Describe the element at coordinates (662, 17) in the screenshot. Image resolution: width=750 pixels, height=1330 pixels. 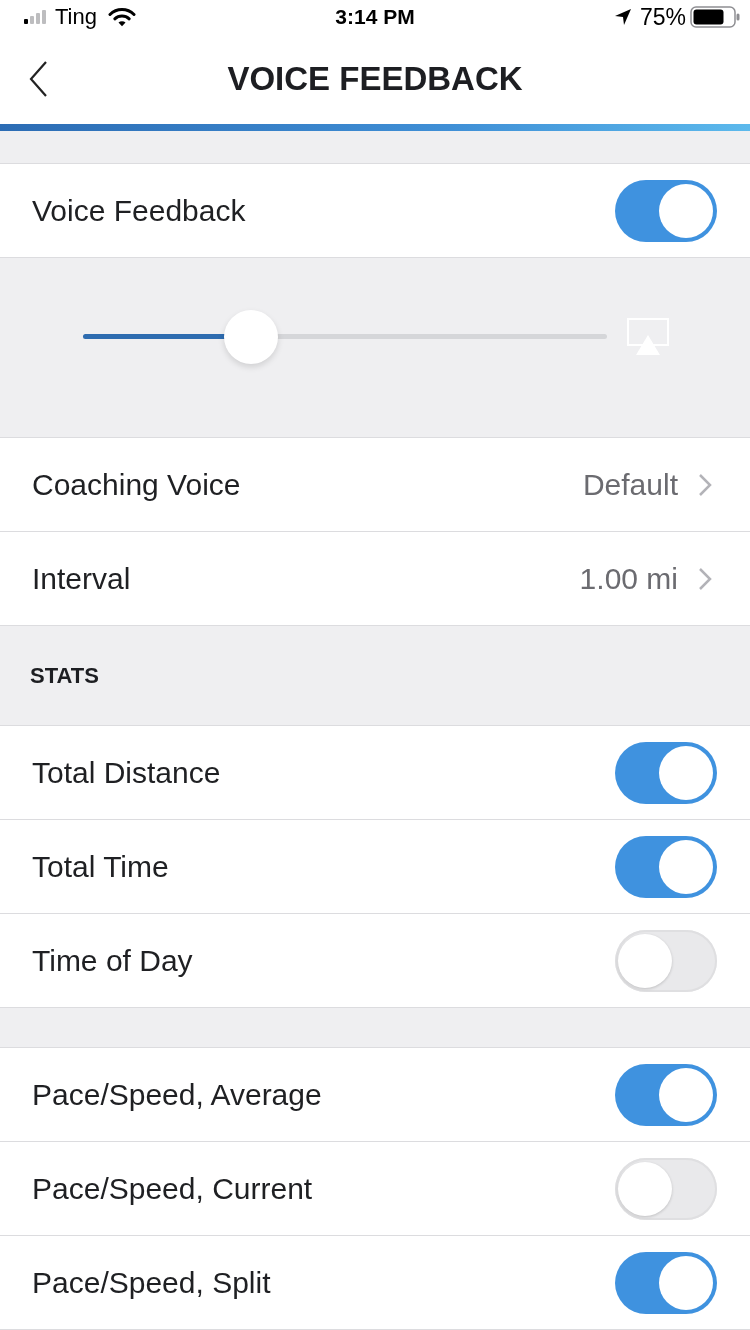
I see `battery-percent: 75%` at that location.